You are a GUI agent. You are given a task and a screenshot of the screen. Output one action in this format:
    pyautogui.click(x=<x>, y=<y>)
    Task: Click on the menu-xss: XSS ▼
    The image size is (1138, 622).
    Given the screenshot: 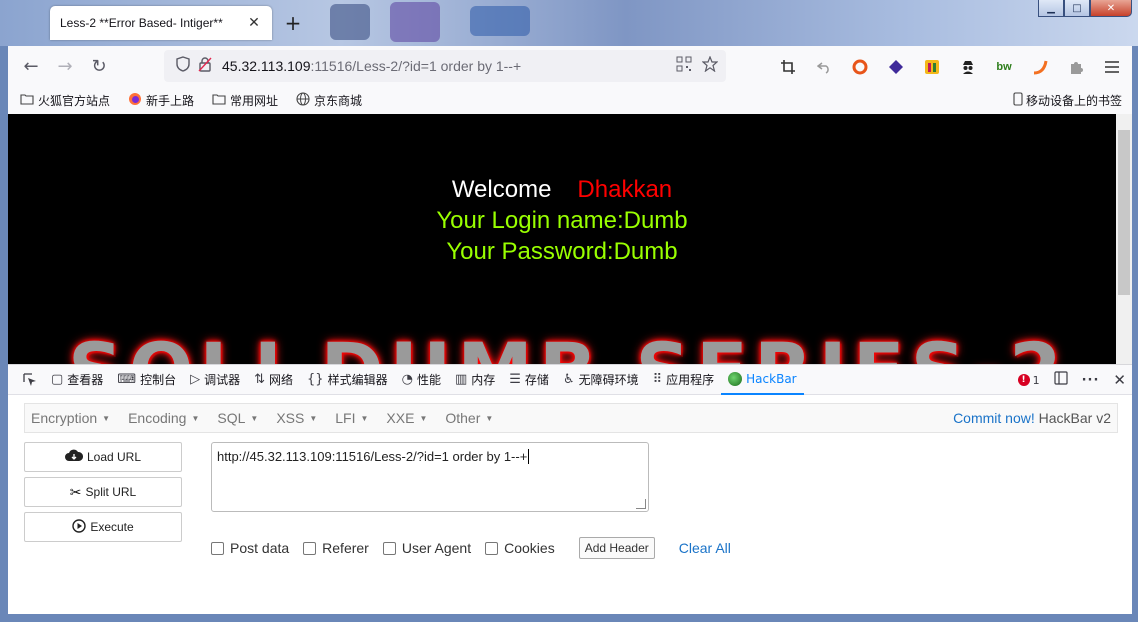 What is the action you would take?
    pyautogui.click(x=296, y=418)
    